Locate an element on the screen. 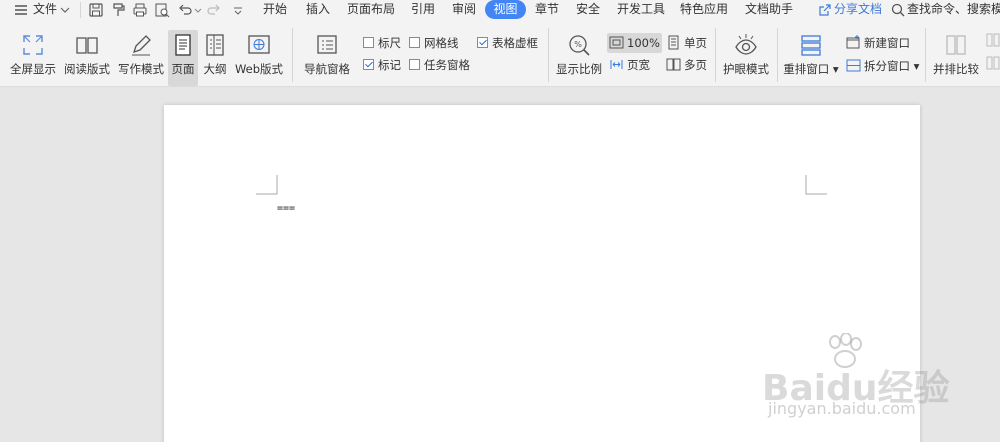 This screenshot has width=1000, height=442. web-view-button: Web版式 is located at coordinates (259, 58).